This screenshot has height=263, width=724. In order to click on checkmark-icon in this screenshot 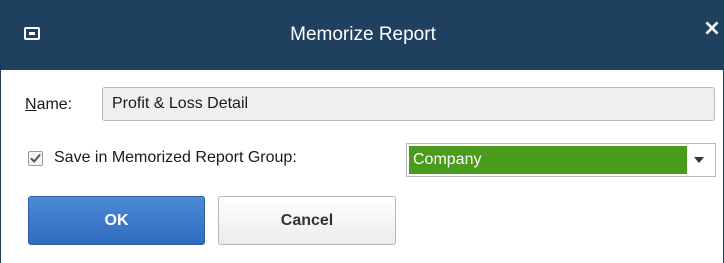, I will do `click(35, 158)`.